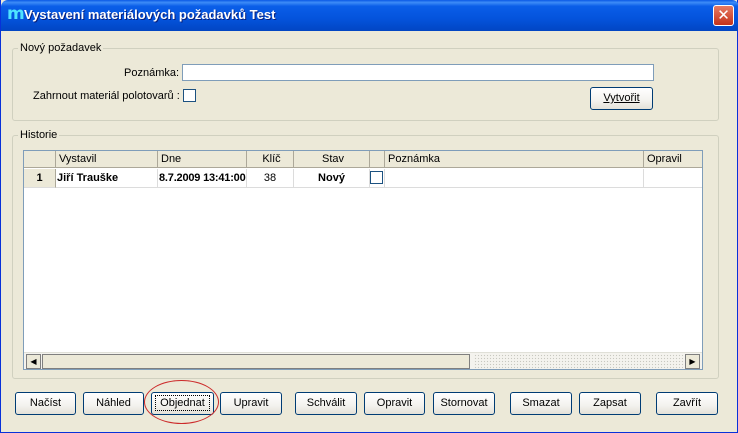  I want to click on write-button: Zapsat, so click(610, 403).